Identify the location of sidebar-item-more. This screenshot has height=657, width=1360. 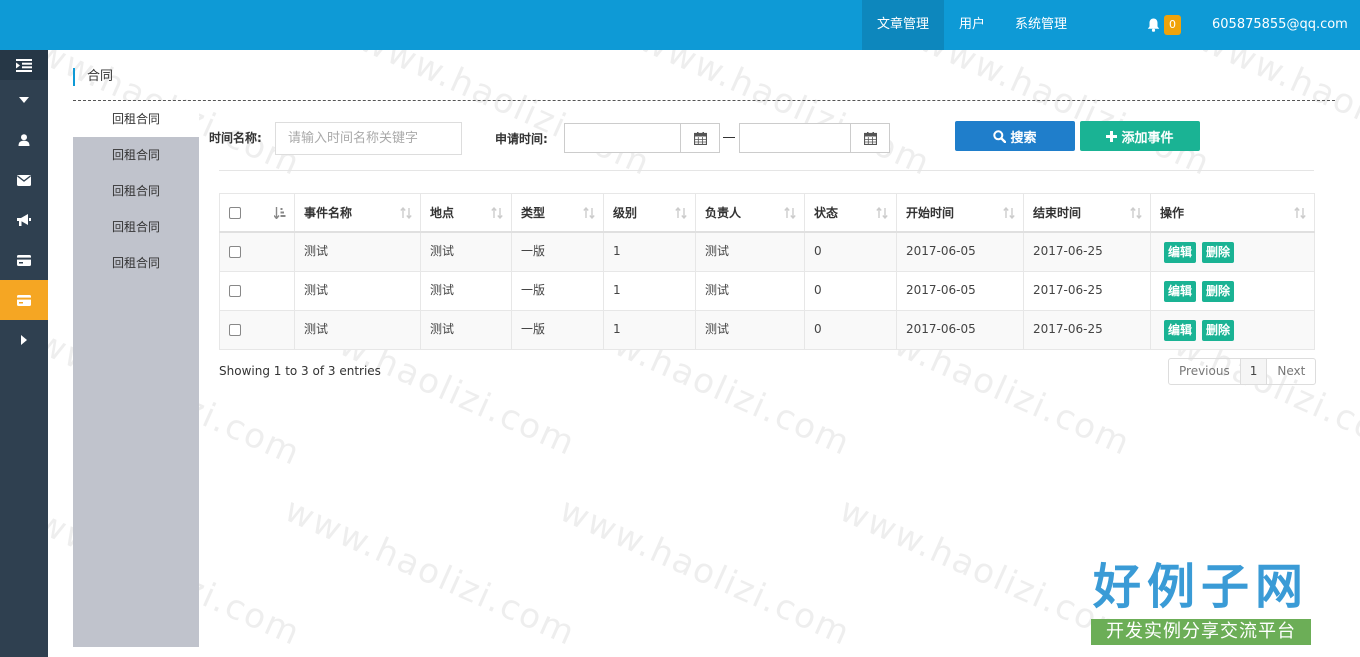
(24, 340).